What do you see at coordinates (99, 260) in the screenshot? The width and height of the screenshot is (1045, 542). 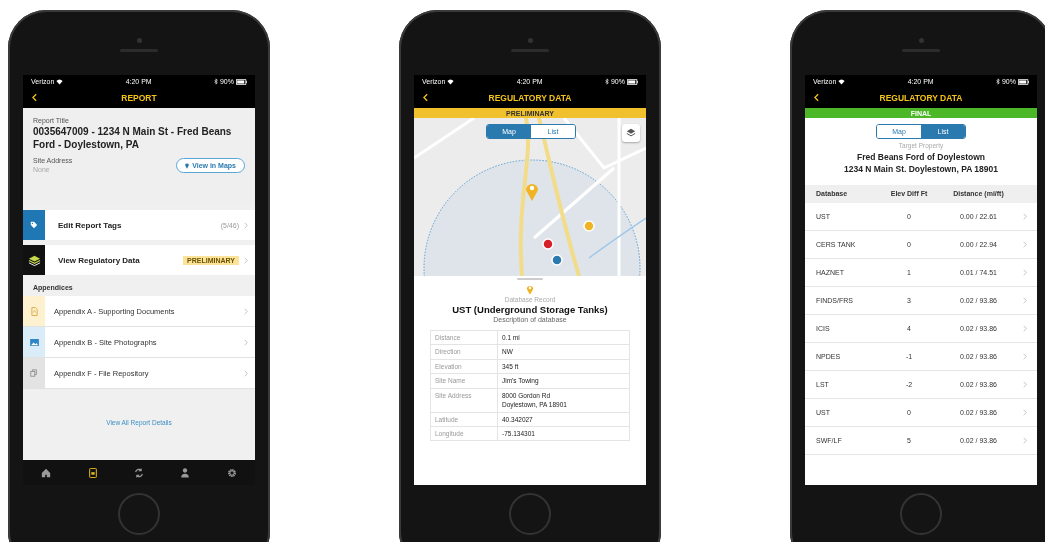 I see `row-label: View Regulatory Data` at bounding box center [99, 260].